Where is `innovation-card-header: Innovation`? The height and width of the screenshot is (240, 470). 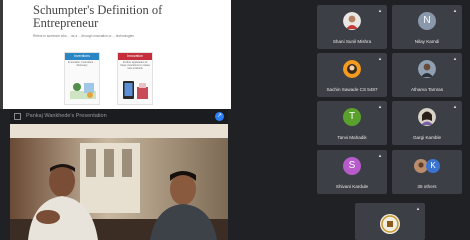
innovation-card-header: Innovation is located at coordinates (135, 56).